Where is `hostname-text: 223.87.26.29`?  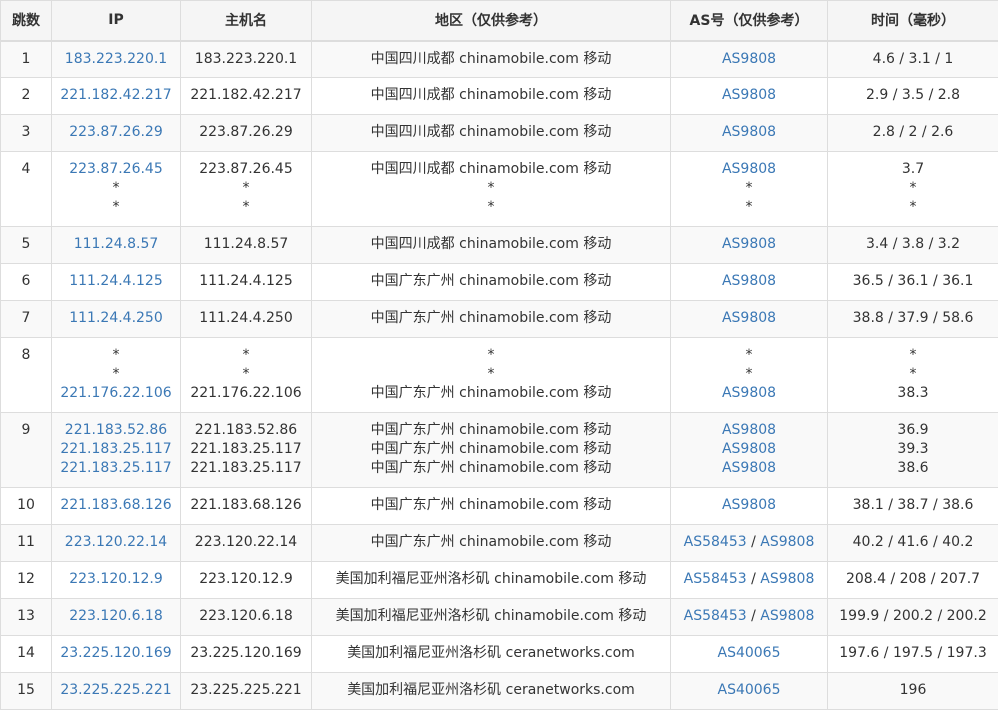 hostname-text: 223.87.26.29 is located at coordinates (246, 132).